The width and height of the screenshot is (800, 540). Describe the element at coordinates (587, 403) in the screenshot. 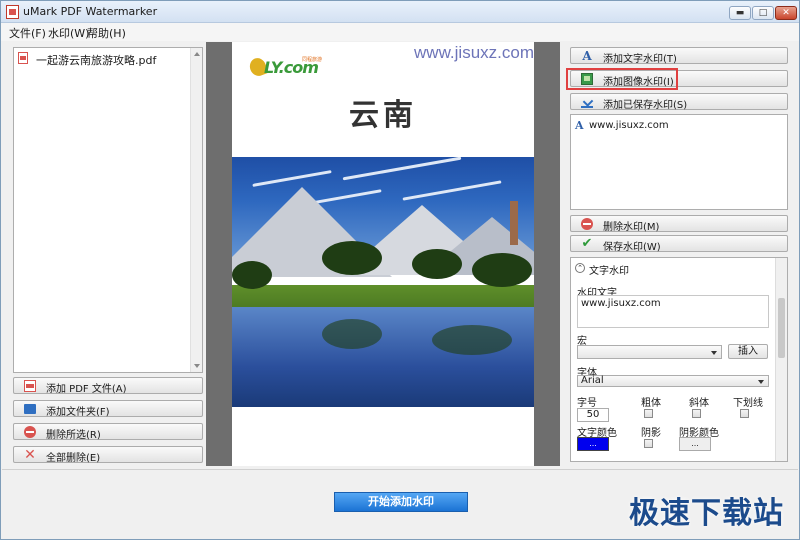

I see `font-size-label: 字号` at that location.